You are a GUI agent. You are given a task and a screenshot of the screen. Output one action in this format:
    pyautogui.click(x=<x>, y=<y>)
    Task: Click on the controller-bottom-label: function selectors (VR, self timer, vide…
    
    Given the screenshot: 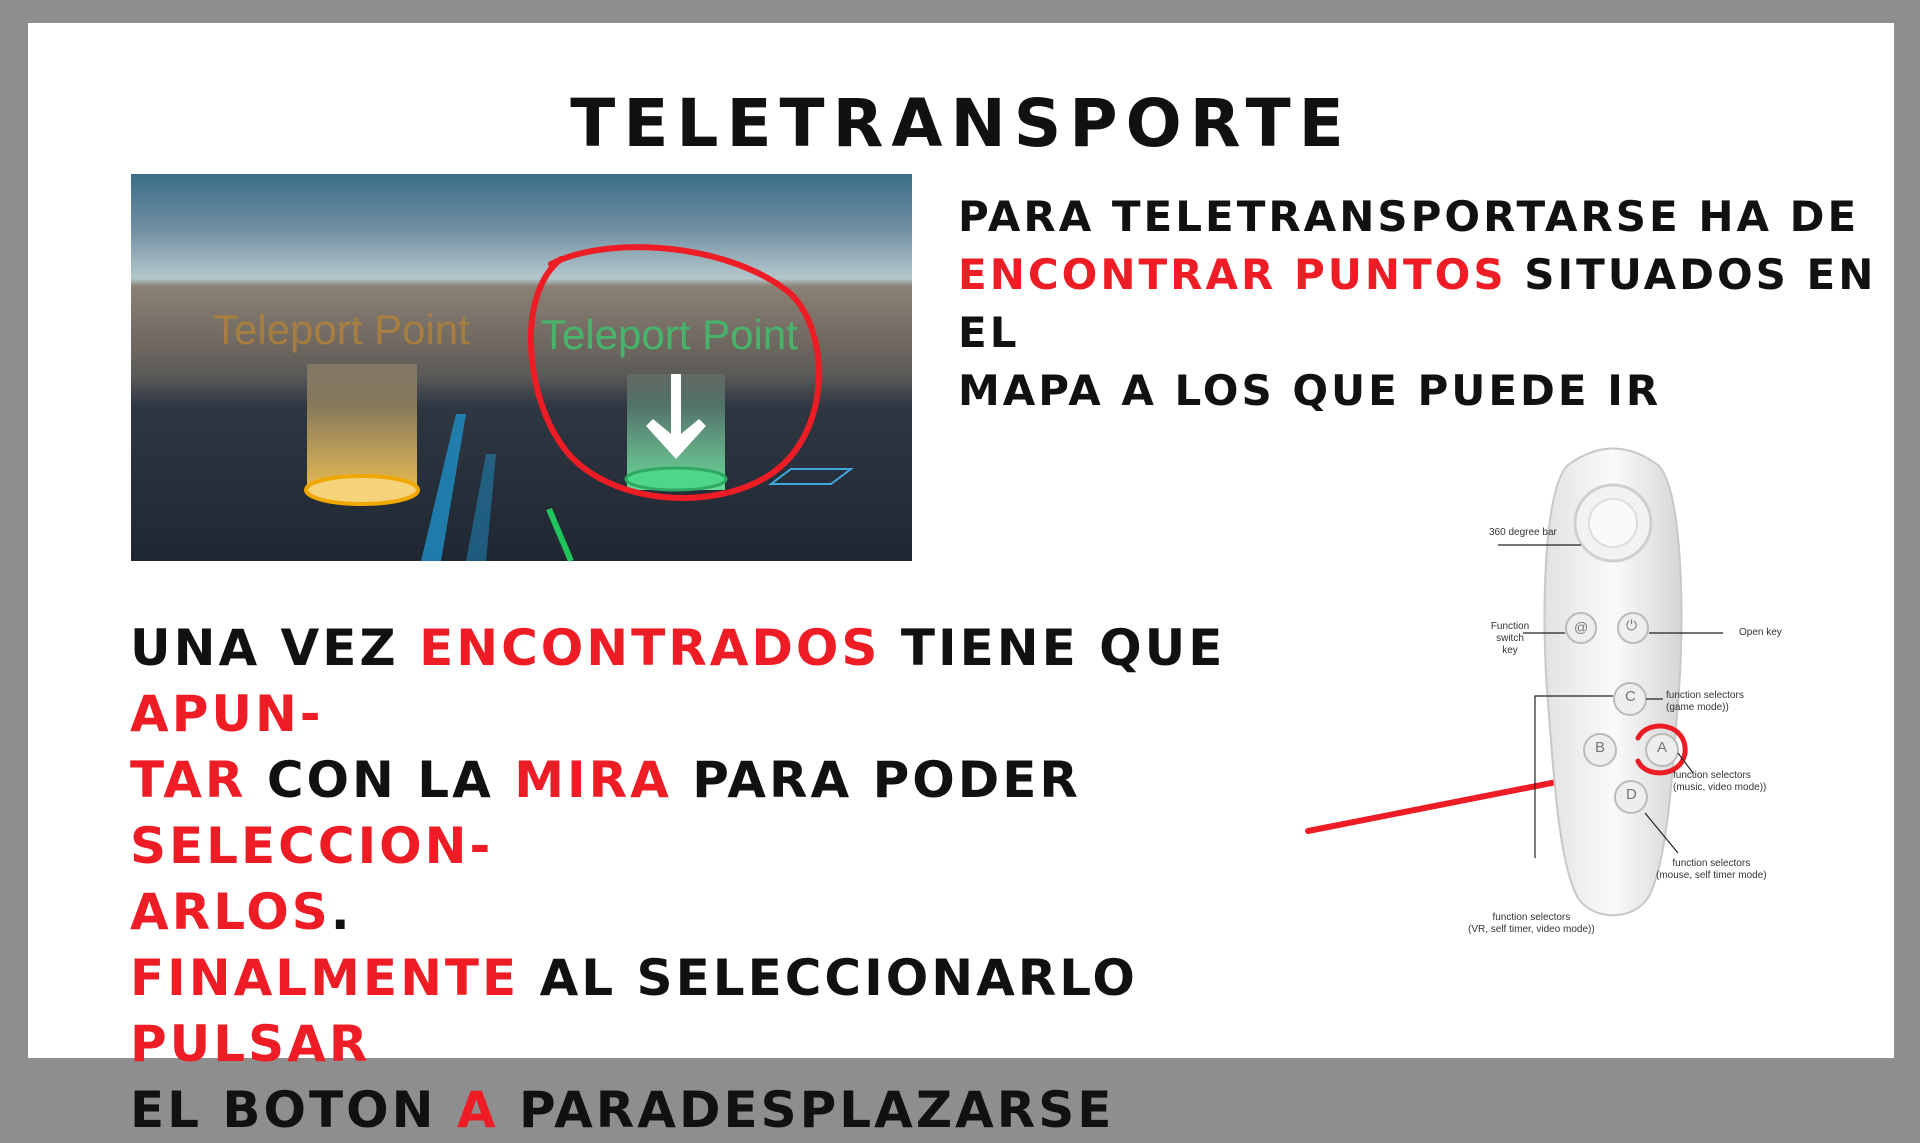 What is the action you would take?
    pyautogui.click(x=1531, y=923)
    